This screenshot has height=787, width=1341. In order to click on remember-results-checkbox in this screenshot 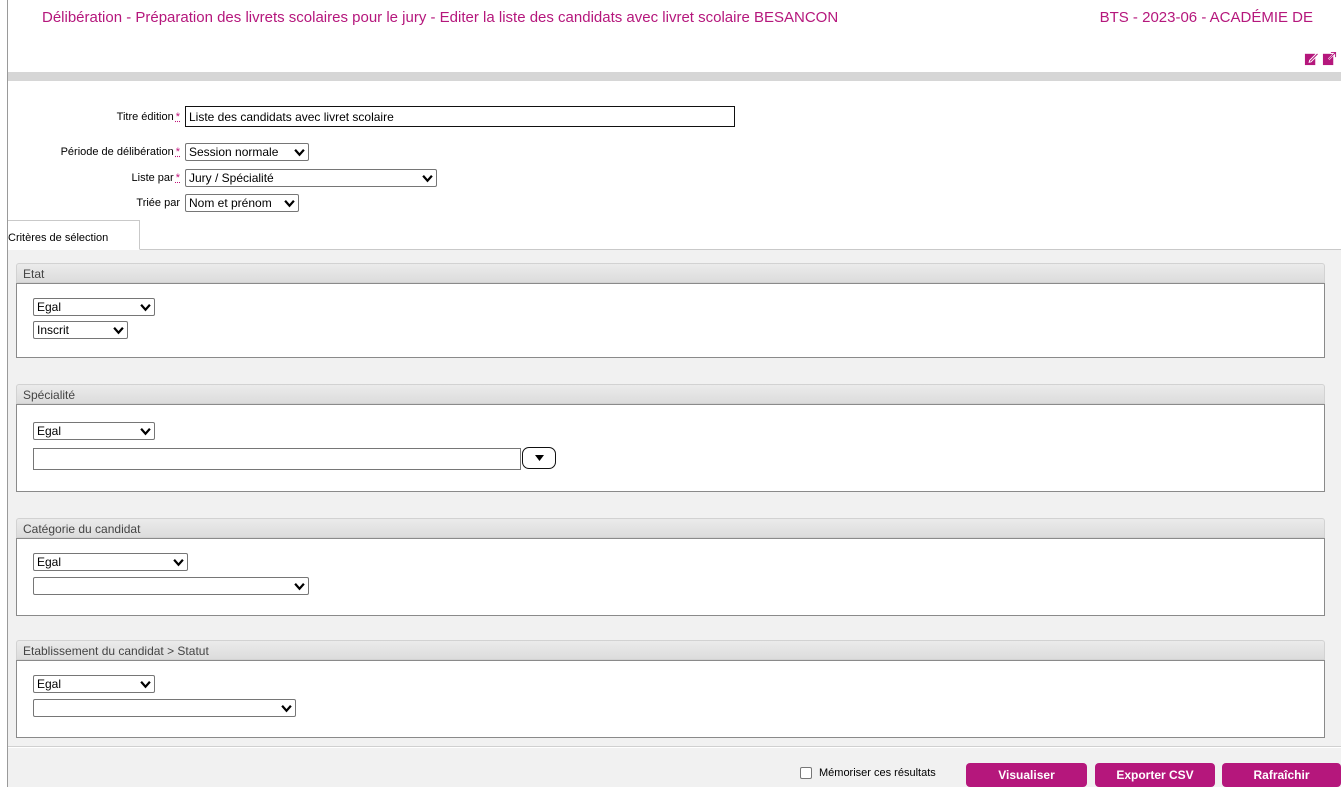, I will do `click(806, 773)`.